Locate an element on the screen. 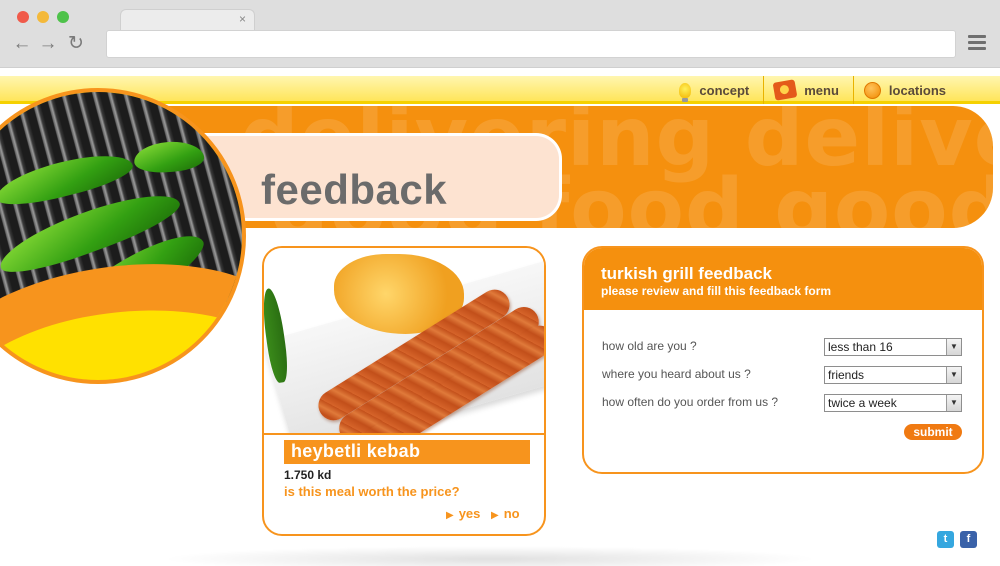  nav-label-locations: locations is located at coordinates (917, 90).